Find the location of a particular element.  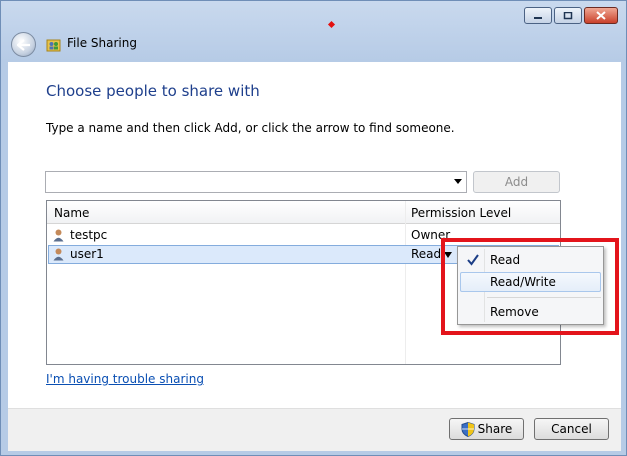

row-permission: Read is located at coordinates (426, 254).